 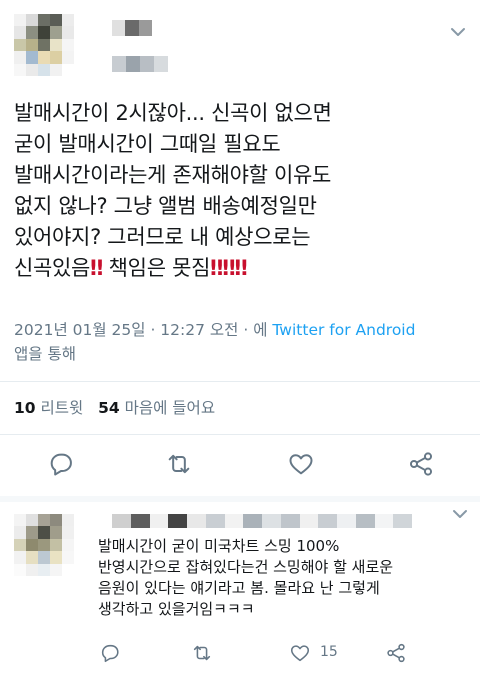 What do you see at coordinates (44, 45) in the screenshot?
I see `avatar` at bounding box center [44, 45].